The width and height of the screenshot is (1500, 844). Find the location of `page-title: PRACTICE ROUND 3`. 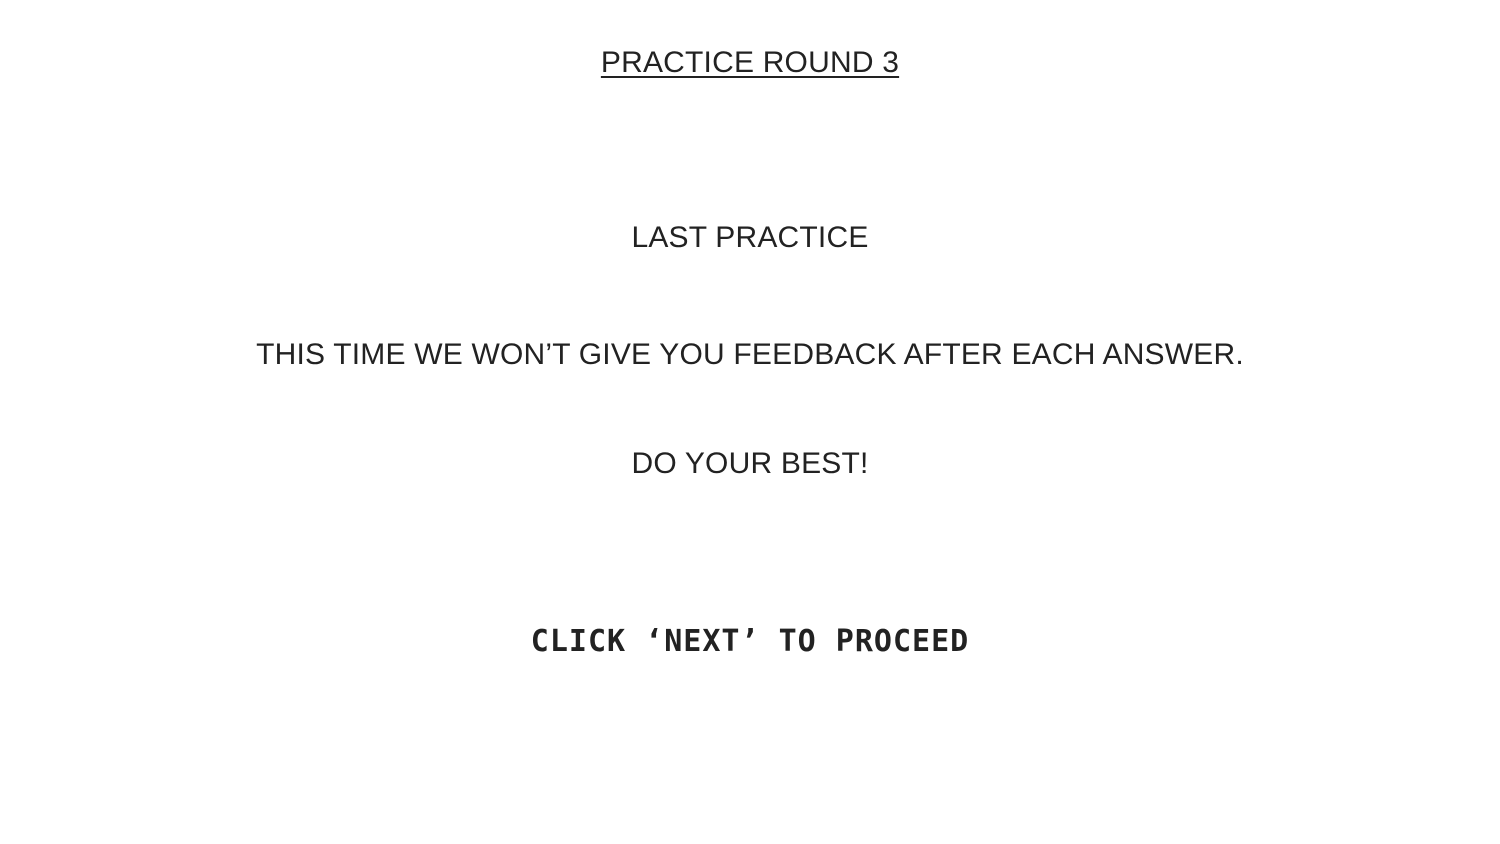

page-title: PRACTICE ROUND 3 is located at coordinates (750, 62).